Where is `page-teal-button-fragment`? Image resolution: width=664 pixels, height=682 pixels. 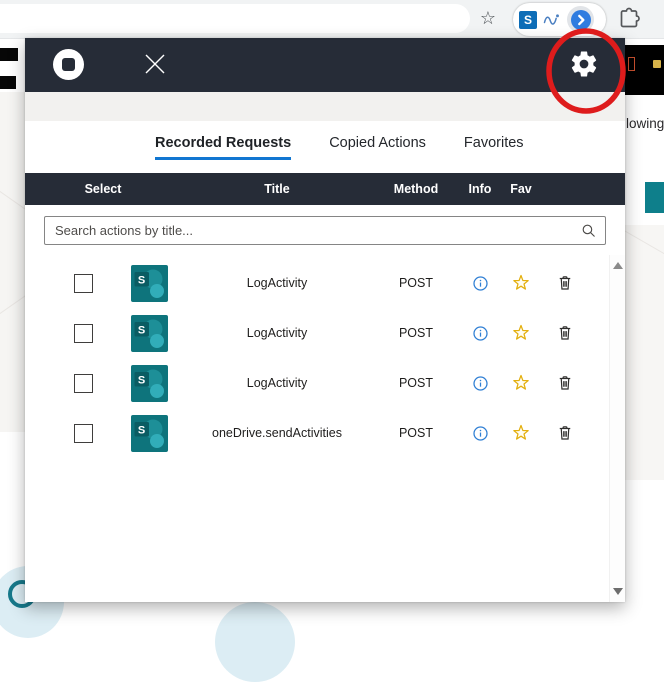
page-teal-button-fragment is located at coordinates (654, 197).